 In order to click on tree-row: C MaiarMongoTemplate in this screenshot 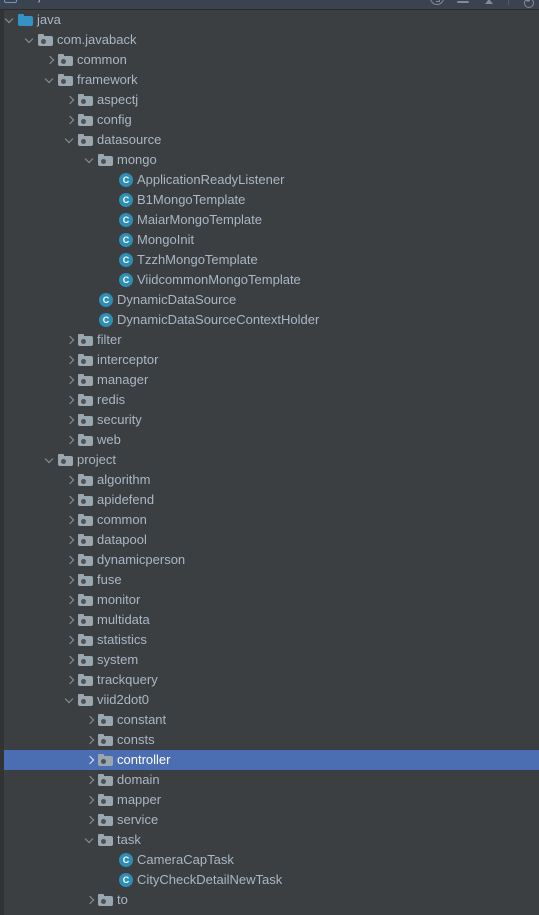, I will do `click(271, 220)`.